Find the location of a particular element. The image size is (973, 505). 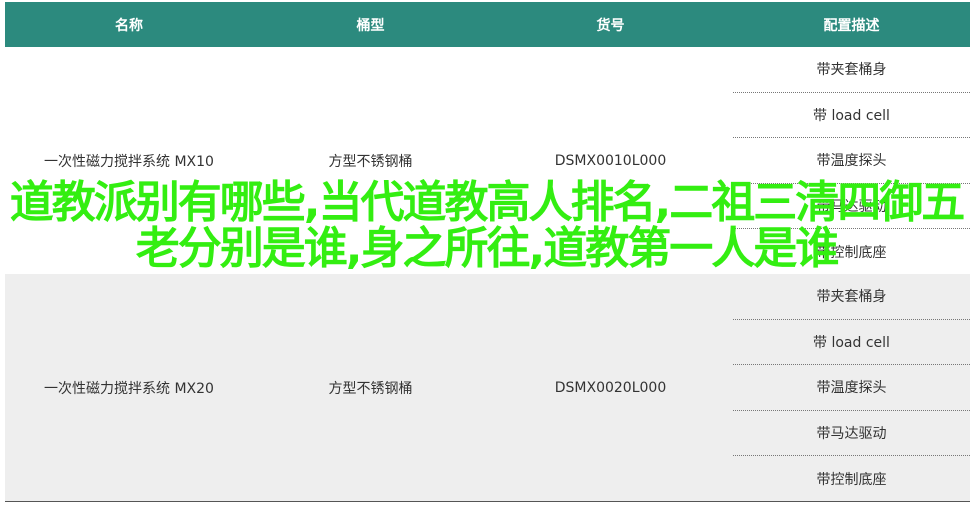

header-sku: 货号 is located at coordinates (610, 25).